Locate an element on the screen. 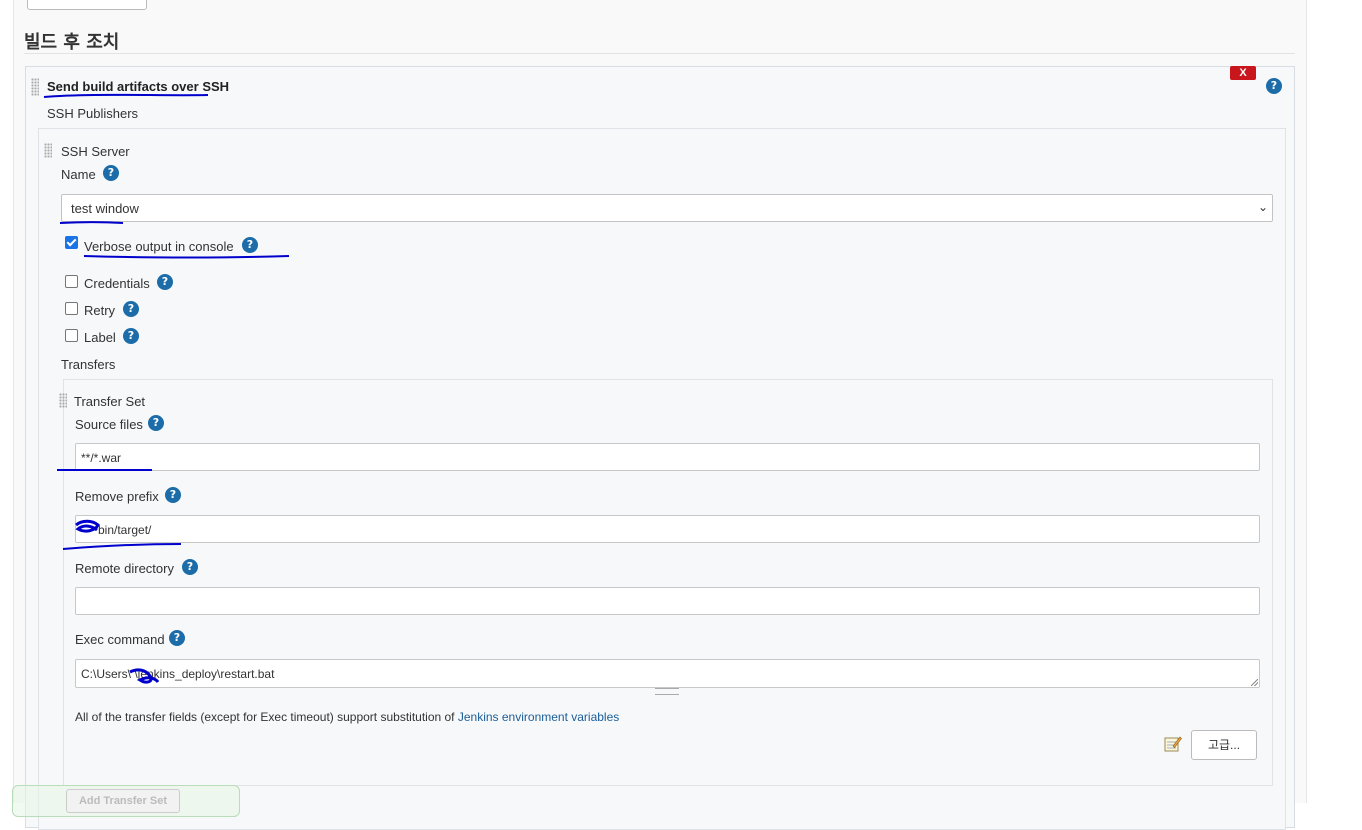  exec-command-textarea: C:\Users\ \jenkins_deploy\restart.bat is located at coordinates (667, 673).